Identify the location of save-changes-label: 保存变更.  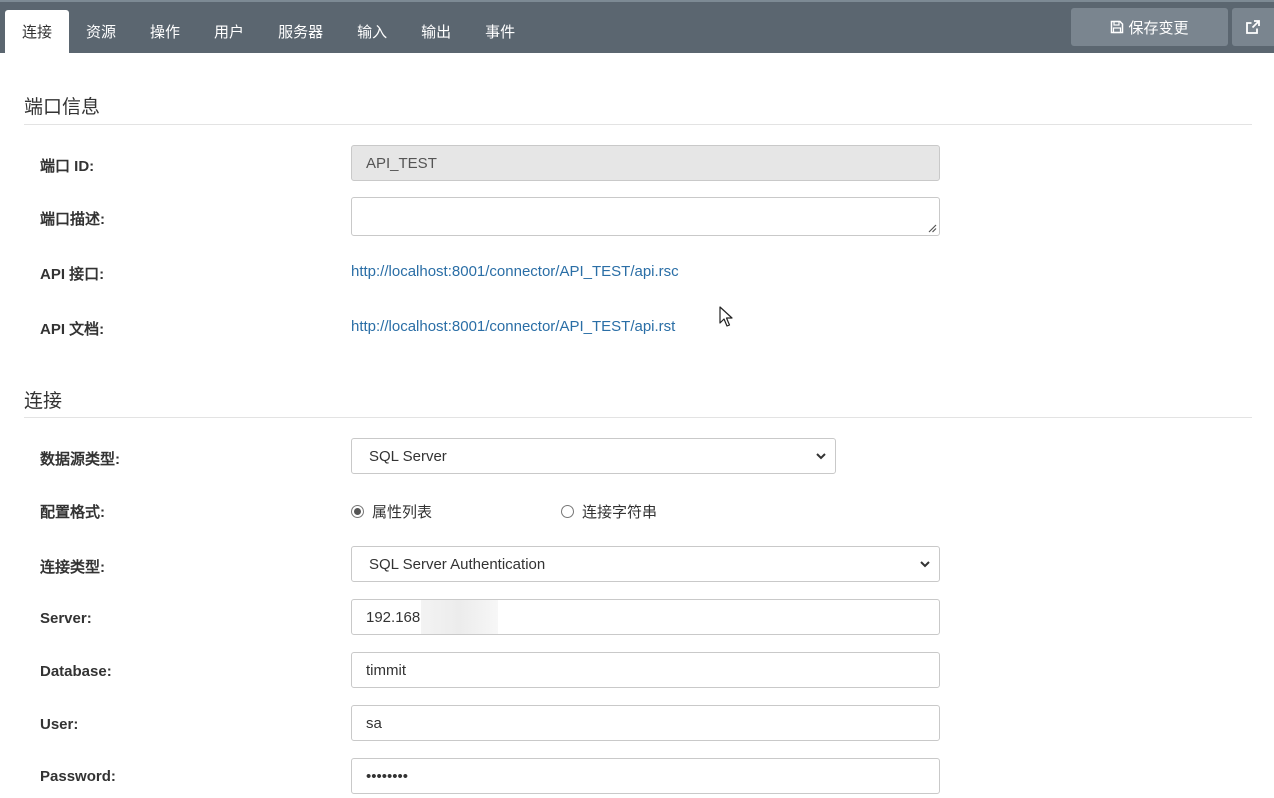
(1158, 28).